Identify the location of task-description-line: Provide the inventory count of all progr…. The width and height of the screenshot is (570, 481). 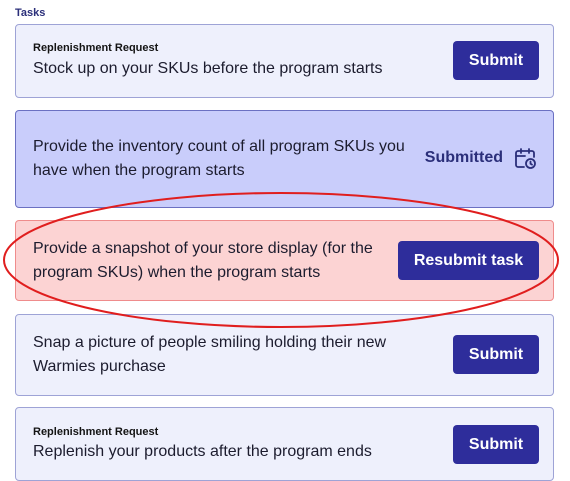
(219, 146).